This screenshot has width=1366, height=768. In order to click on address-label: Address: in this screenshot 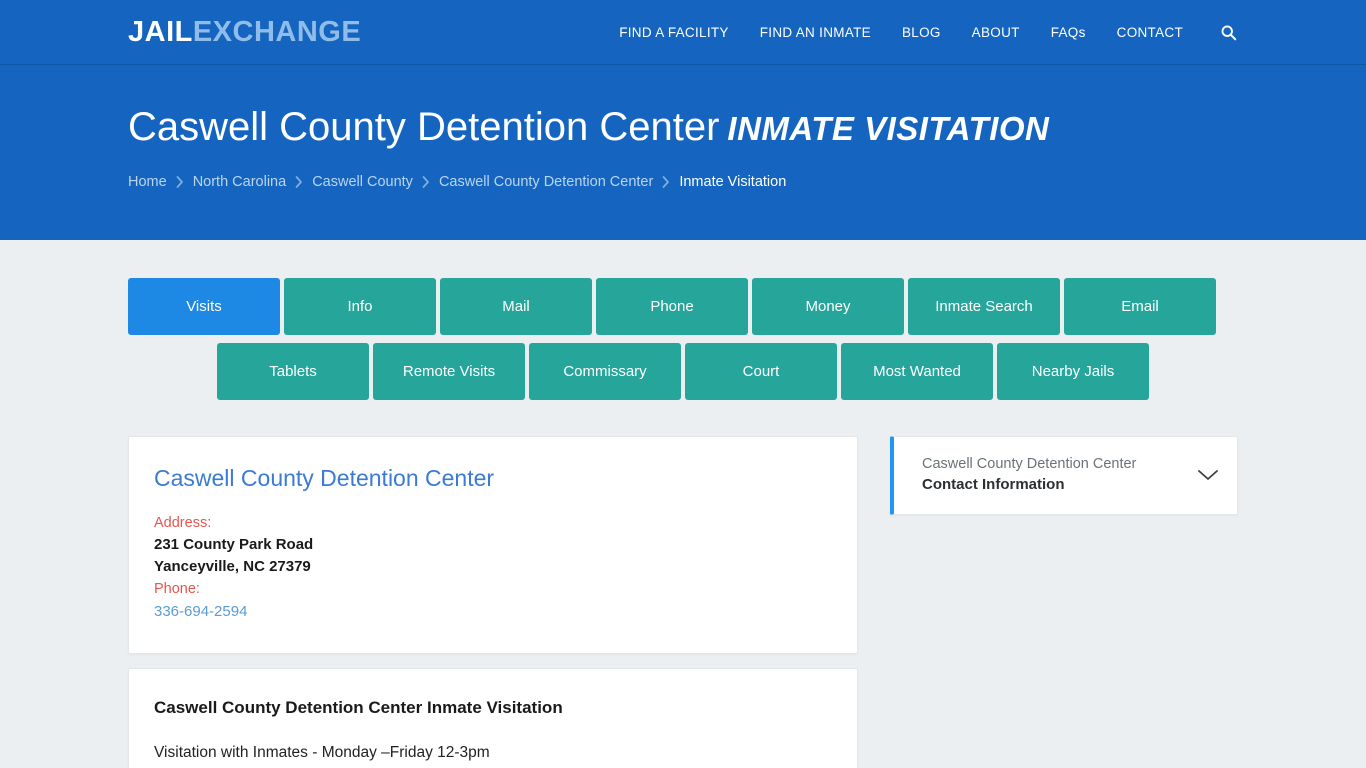, I will do `click(183, 522)`.